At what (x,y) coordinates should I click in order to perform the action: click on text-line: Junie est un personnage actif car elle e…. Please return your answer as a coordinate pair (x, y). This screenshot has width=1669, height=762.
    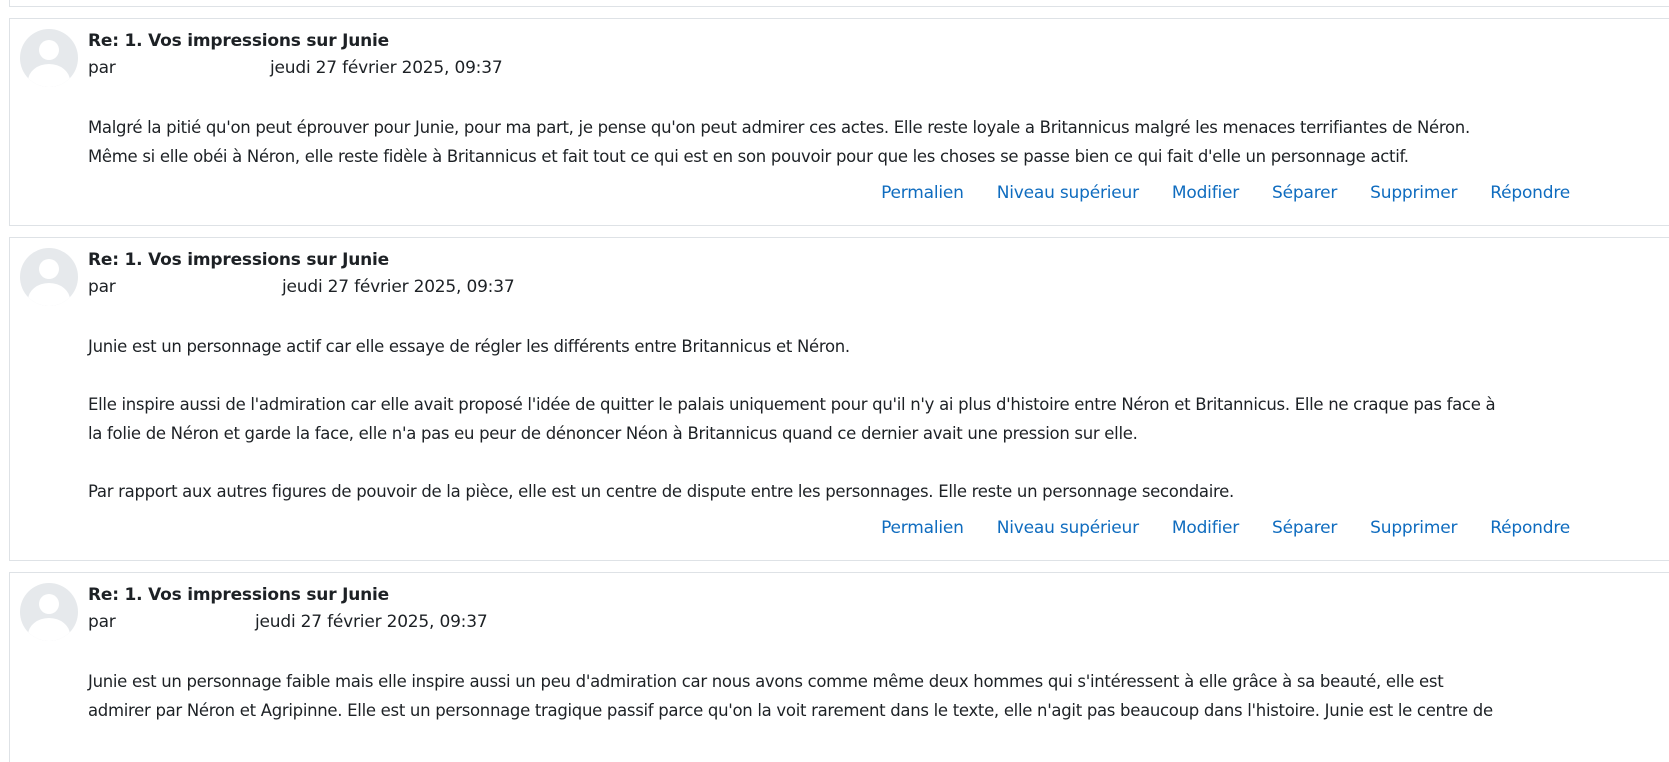
    Looking at the image, I should click on (469, 346).